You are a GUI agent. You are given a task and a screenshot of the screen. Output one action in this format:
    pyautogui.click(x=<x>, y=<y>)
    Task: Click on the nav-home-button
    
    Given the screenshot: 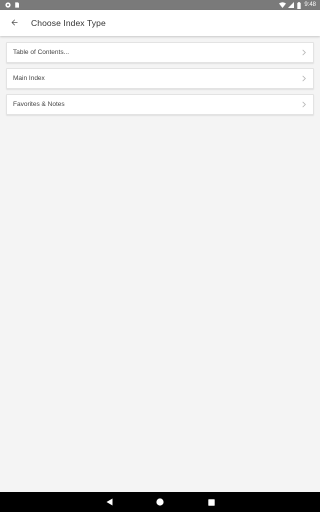 What is the action you would take?
    pyautogui.click(x=160, y=502)
    